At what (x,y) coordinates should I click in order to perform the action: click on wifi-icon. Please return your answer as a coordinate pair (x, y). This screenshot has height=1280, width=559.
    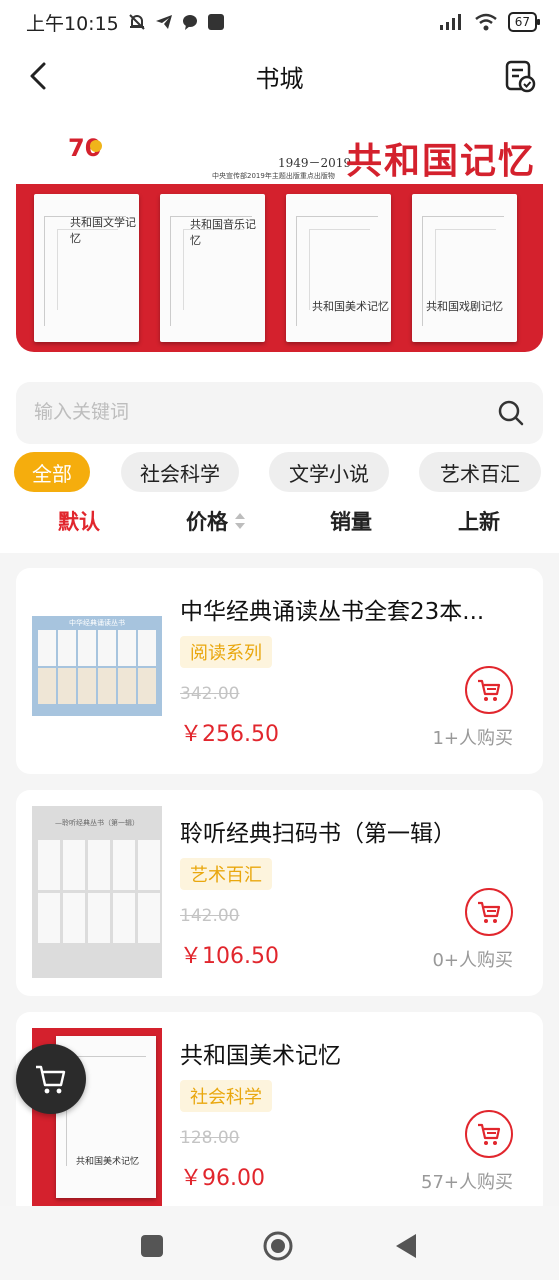
    Looking at the image, I should click on (485, 22).